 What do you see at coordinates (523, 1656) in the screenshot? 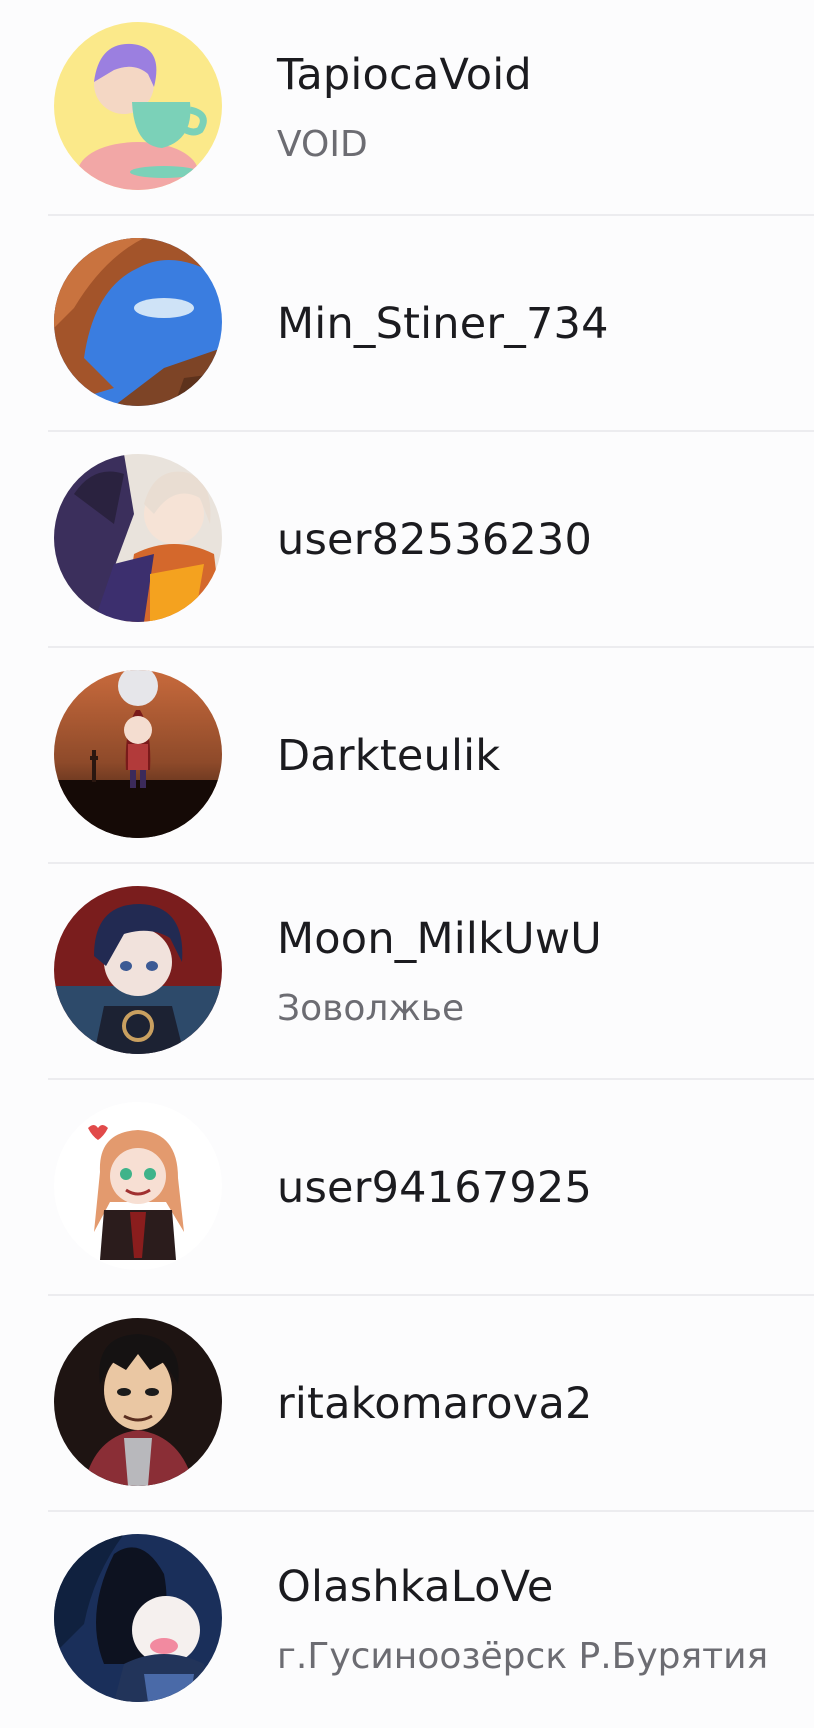
I see `user-subtitle: г.Гусиноозёрск Р.Бурятия` at bounding box center [523, 1656].